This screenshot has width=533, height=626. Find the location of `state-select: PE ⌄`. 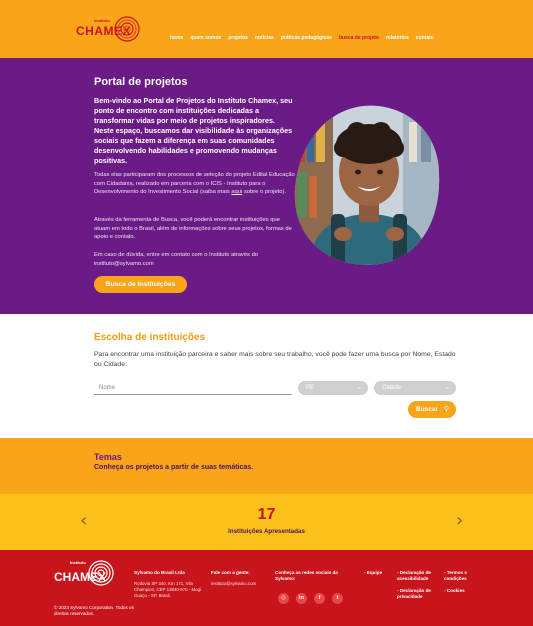

state-select: PE ⌄ is located at coordinates (333, 388).